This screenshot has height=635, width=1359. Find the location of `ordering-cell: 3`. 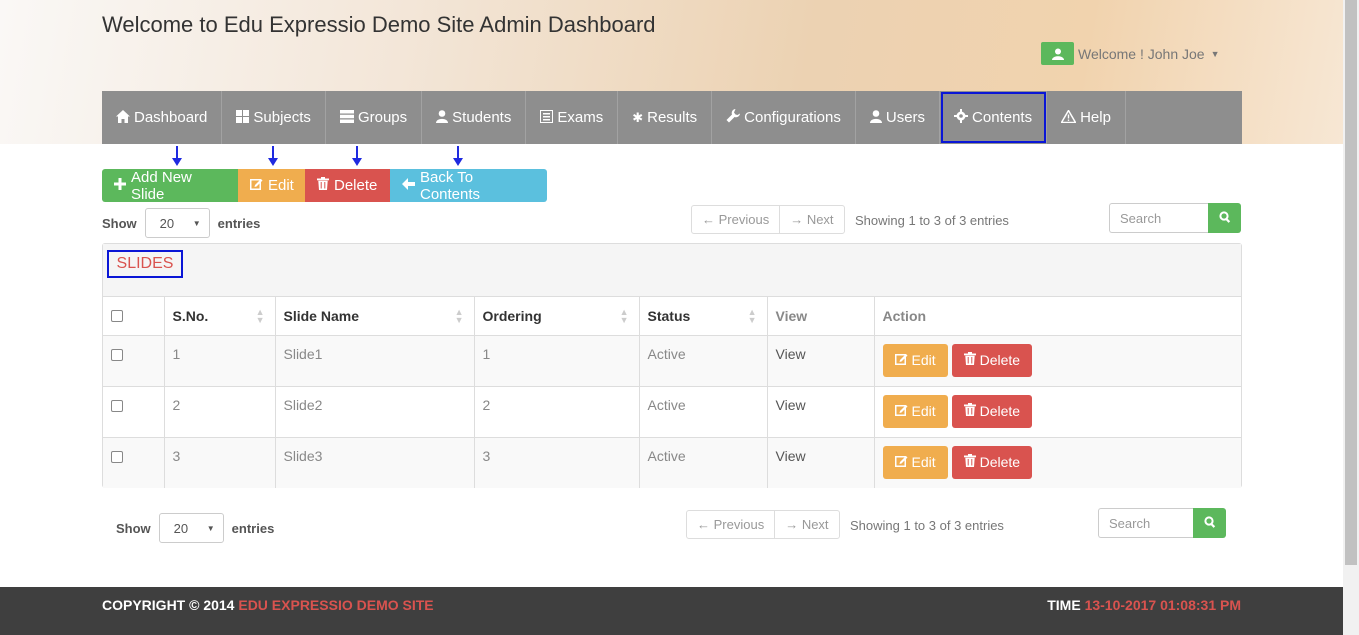

ordering-cell: 3 is located at coordinates (557, 462).